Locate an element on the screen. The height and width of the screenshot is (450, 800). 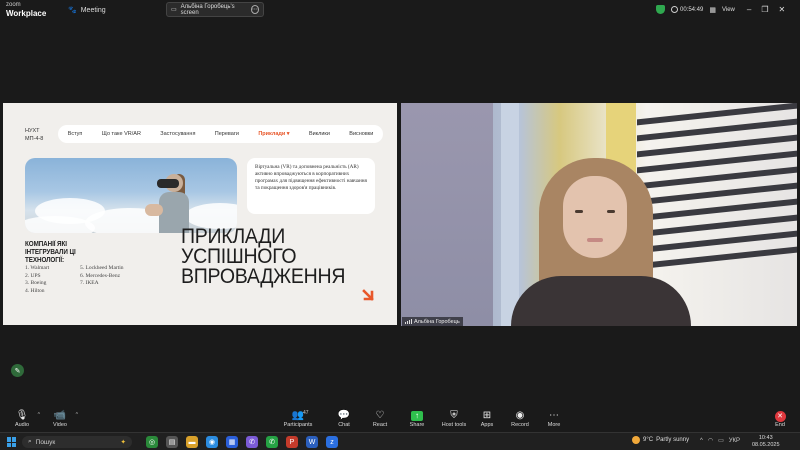
heart-icon: ♡ is located at coordinates (380, 415).